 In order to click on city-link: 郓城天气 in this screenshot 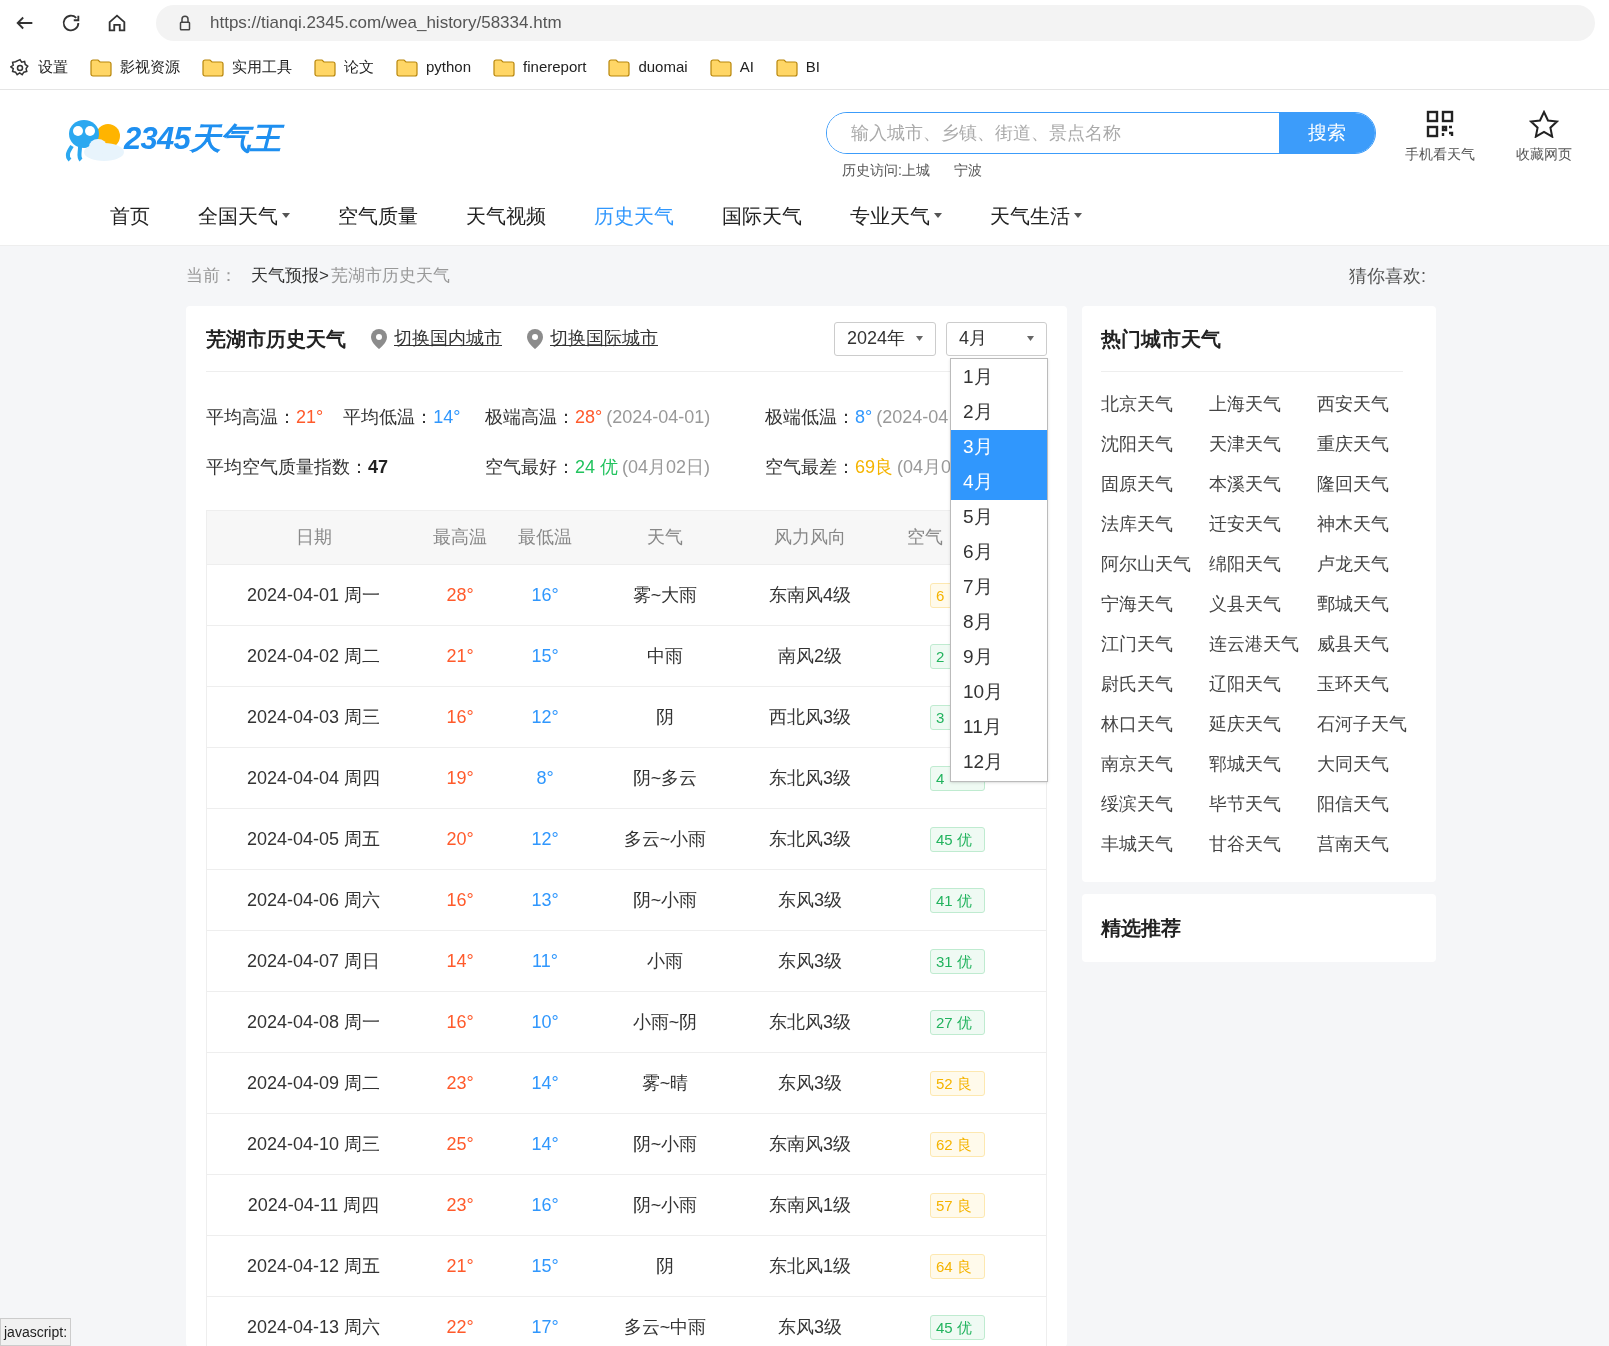, I will do `click(1245, 764)`.